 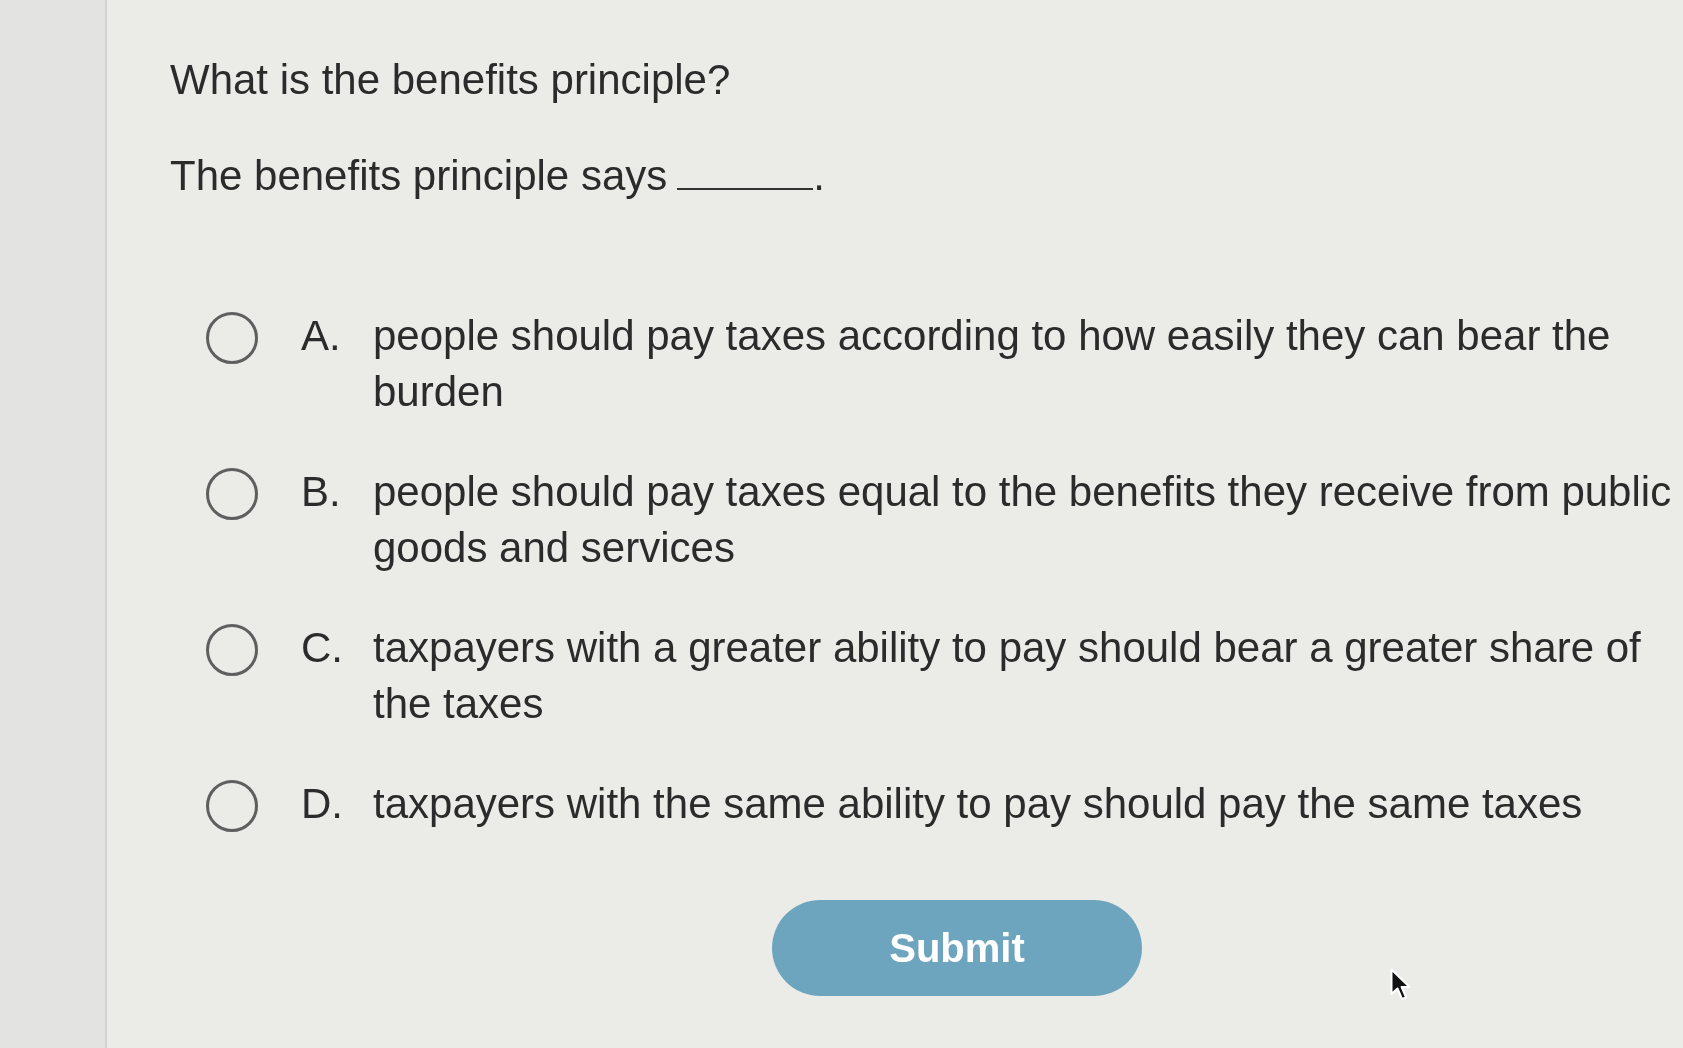 What do you see at coordinates (322, 804) in the screenshot?
I see `option-letter: D.` at bounding box center [322, 804].